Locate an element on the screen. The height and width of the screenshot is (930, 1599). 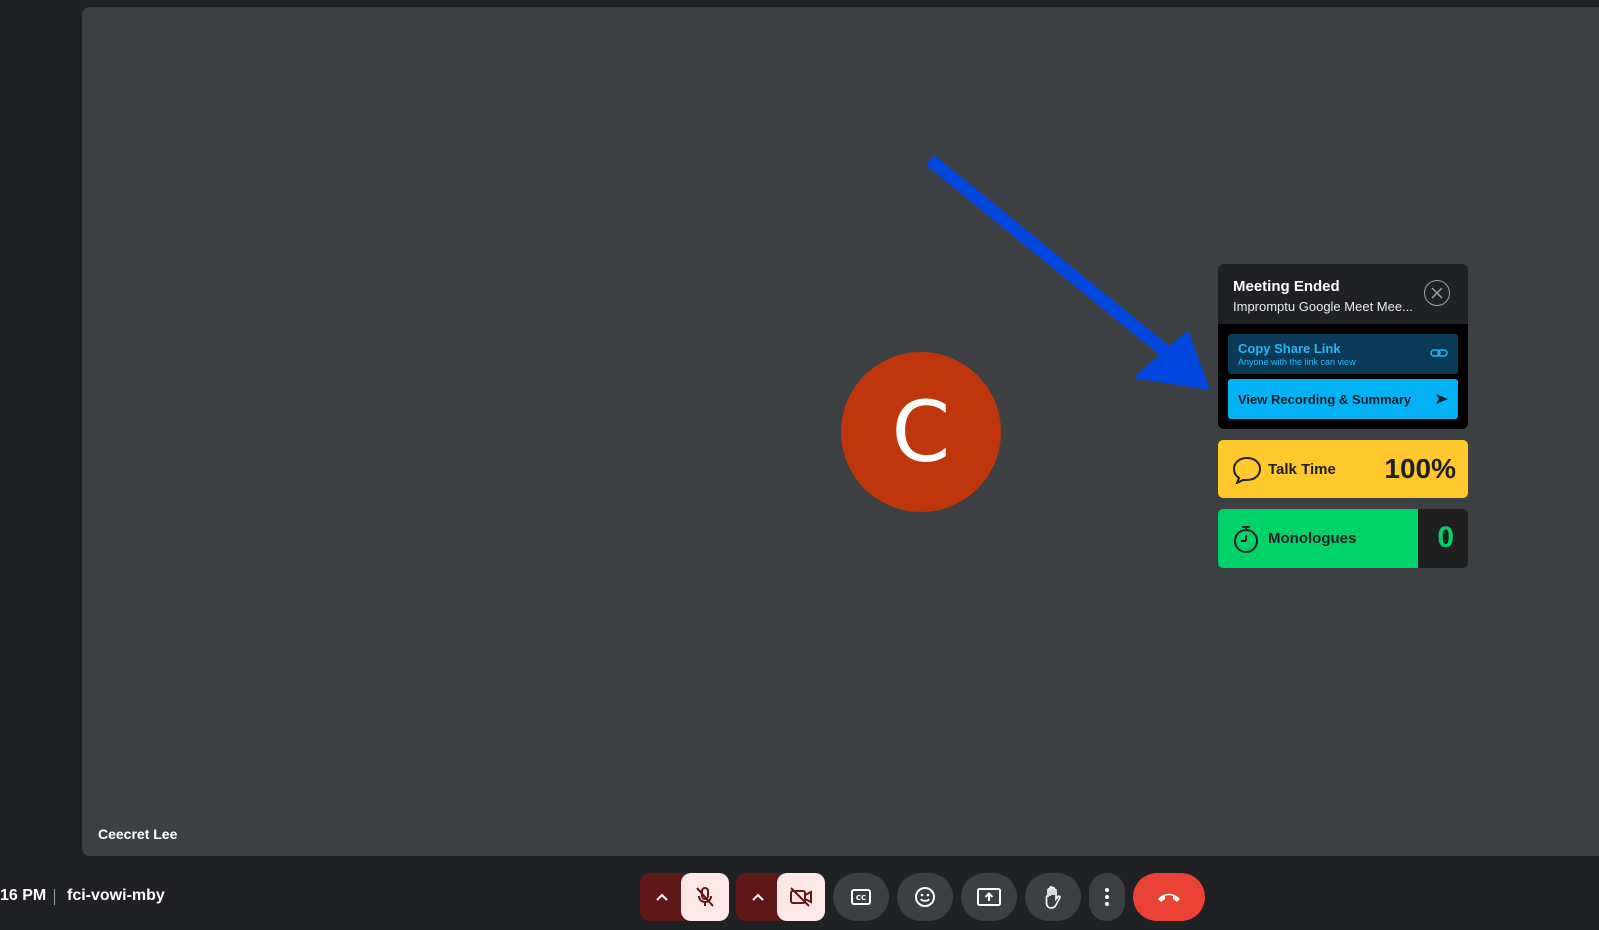
leave-call-button is located at coordinates (1169, 897).